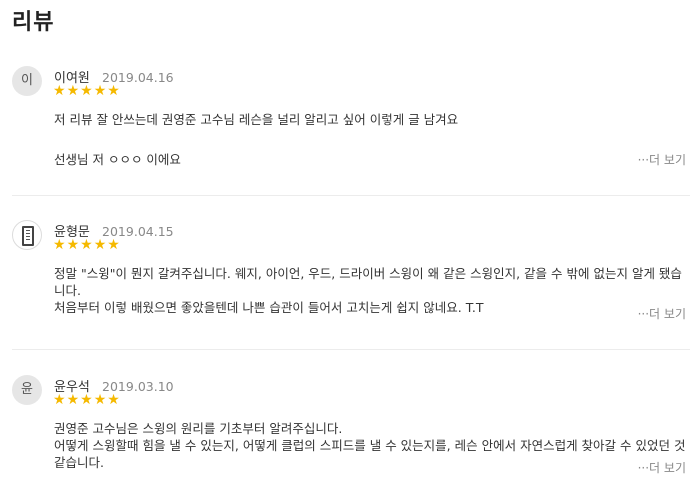 The width and height of the screenshot is (695, 487). I want to click on book-icon, so click(27, 235).